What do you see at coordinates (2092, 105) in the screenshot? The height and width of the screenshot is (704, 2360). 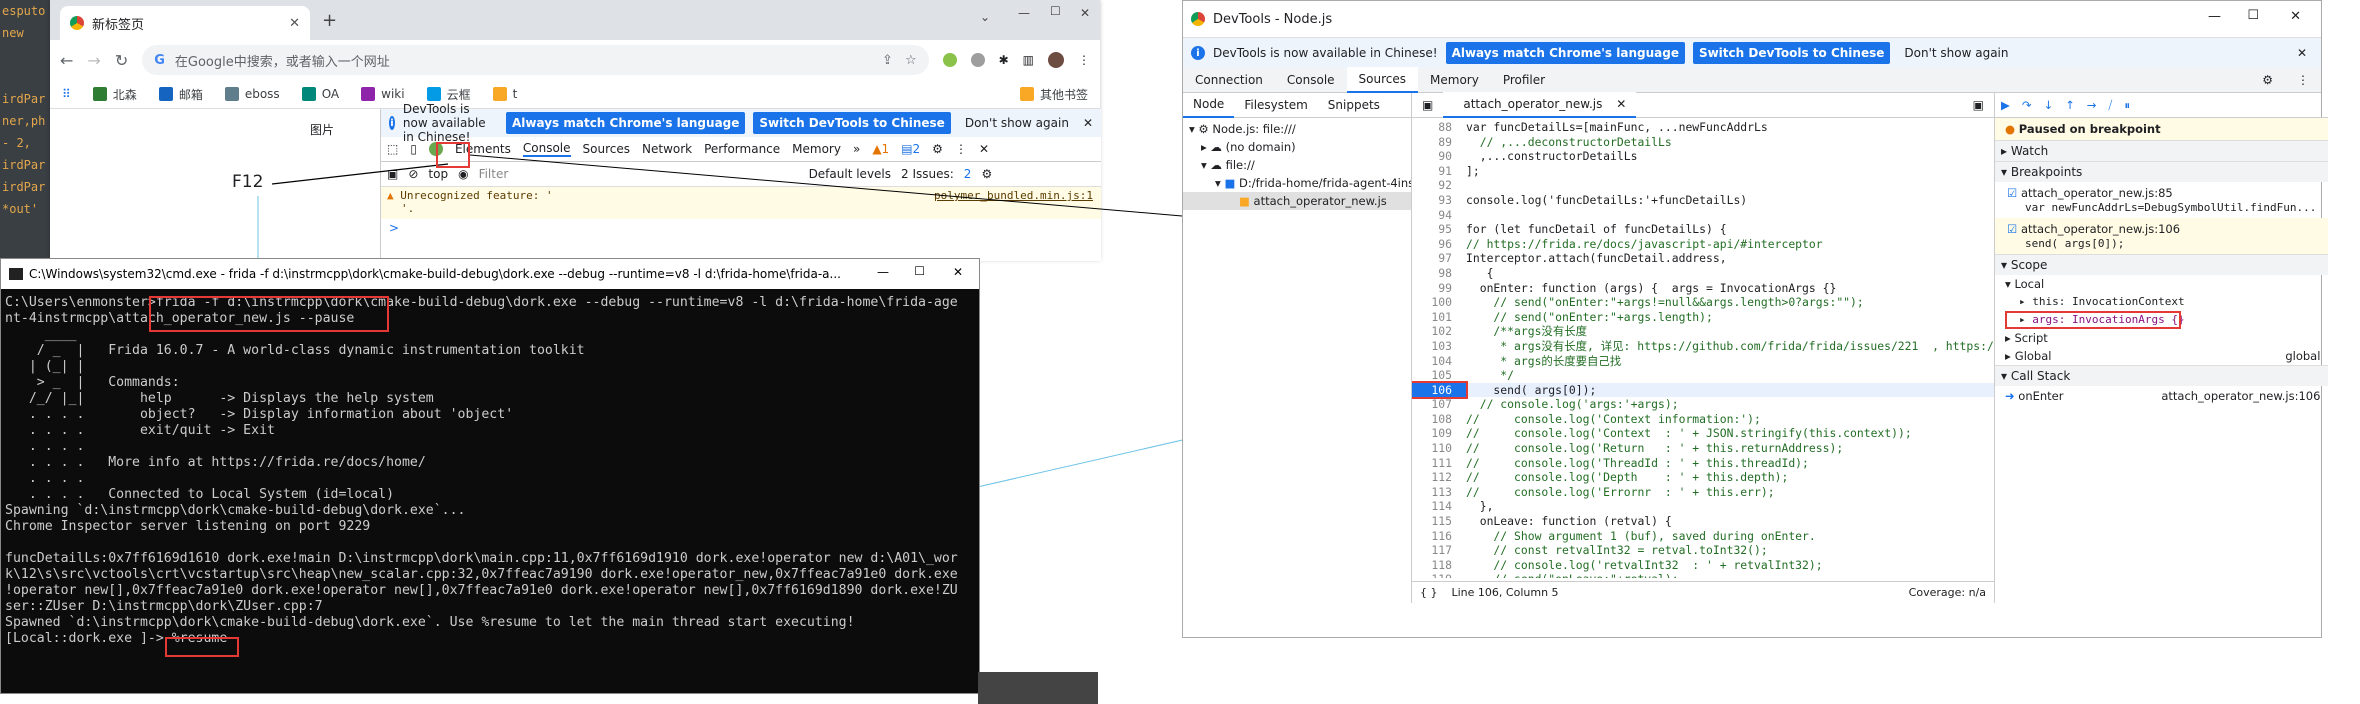 I see `step-icon: →` at bounding box center [2092, 105].